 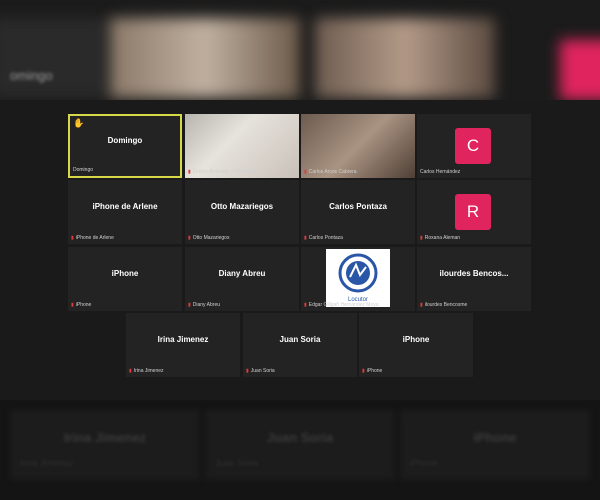 I want to click on avatar: C, so click(x=473, y=146).